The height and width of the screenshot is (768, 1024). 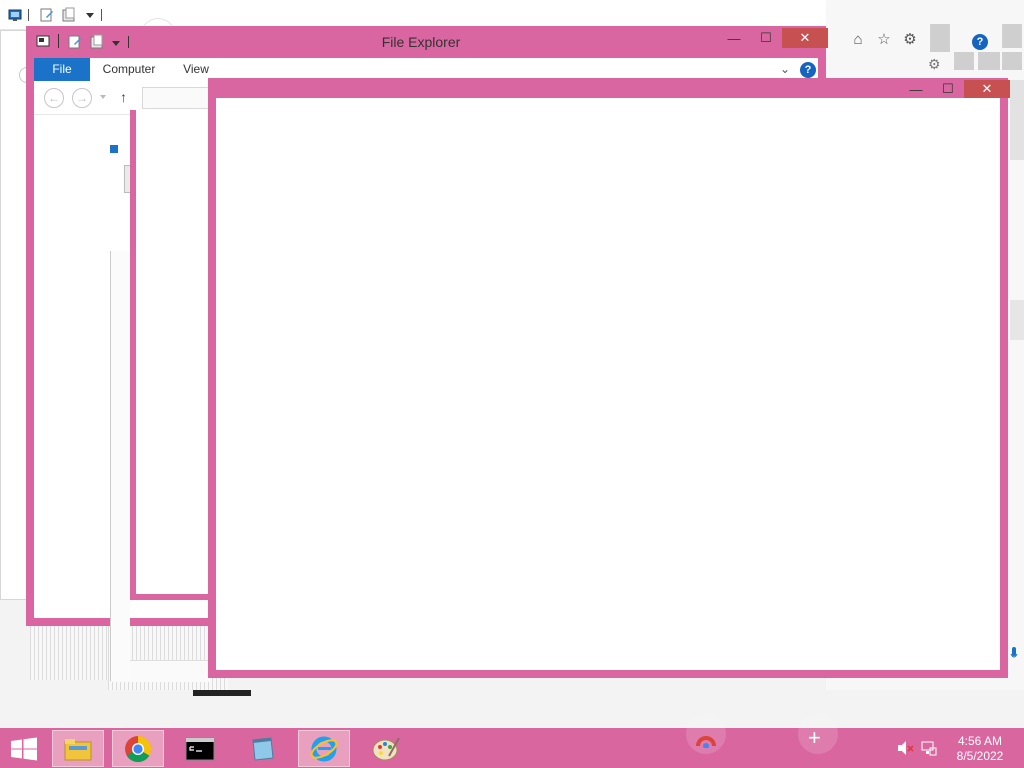 What do you see at coordinates (421, 42) in the screenshot?
I see `window-title: File Explorer` at bounding box center [421, 42].